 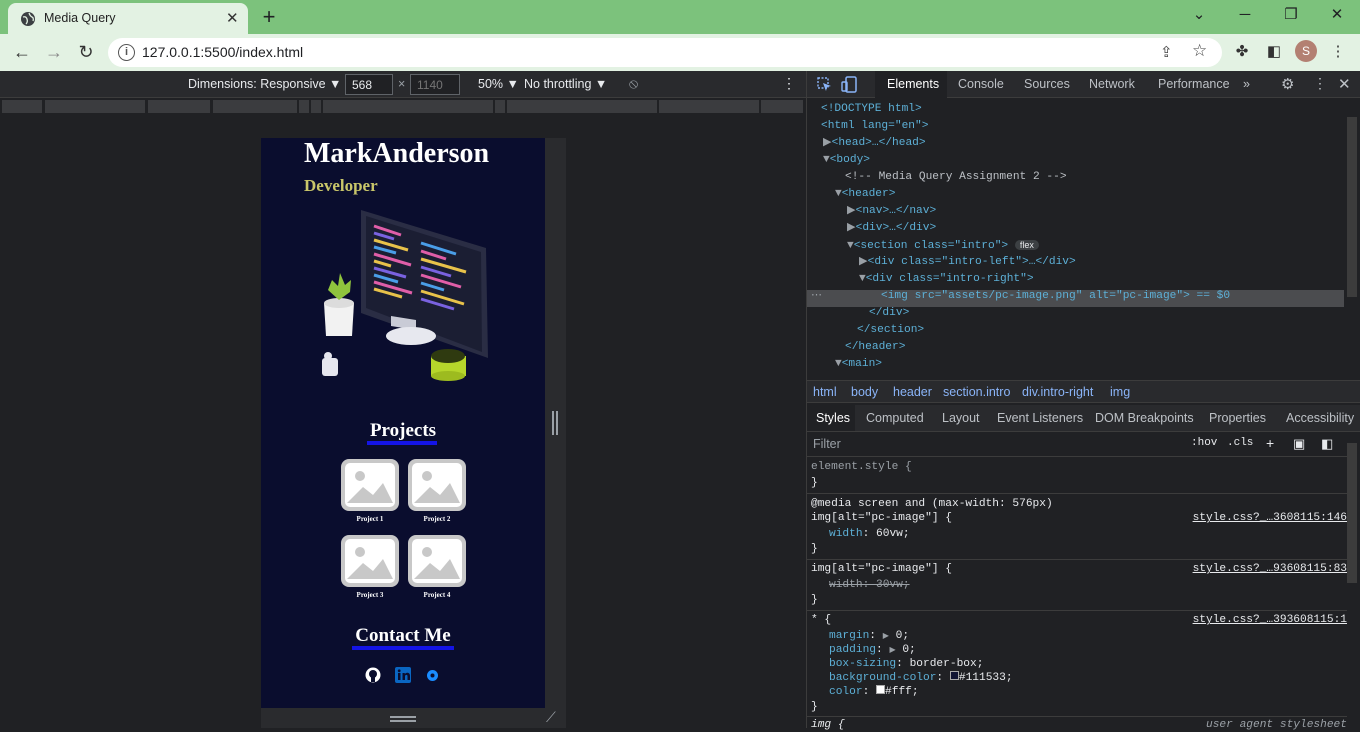 I want to click on rule-source-link: style.css?_…393608115:1, so click(x=1270, y=620).